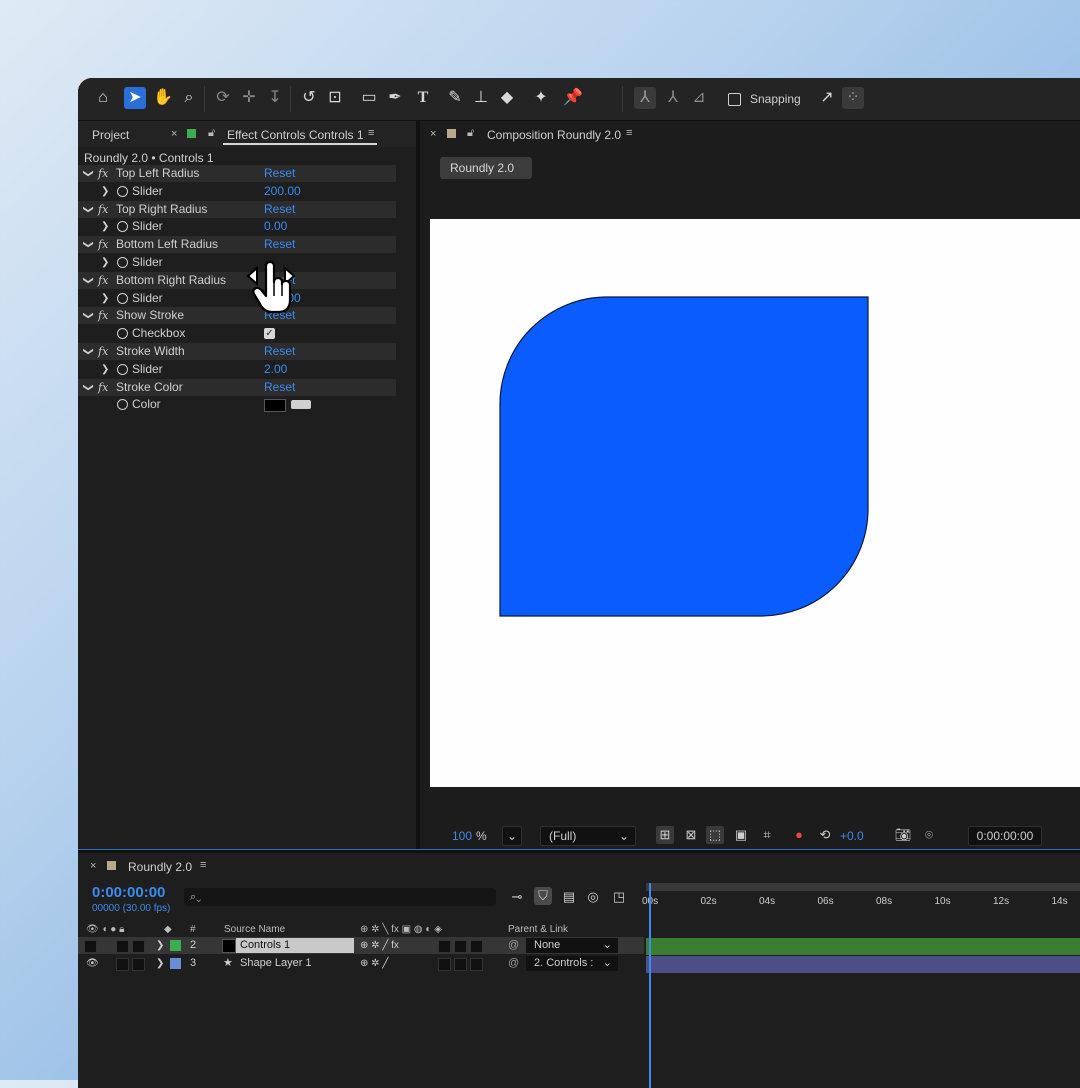 Image resolution: width=1080 pixels, height=1088 pixels. I want to click on show-snapshot-icon: ⌾, so click(929, 835).